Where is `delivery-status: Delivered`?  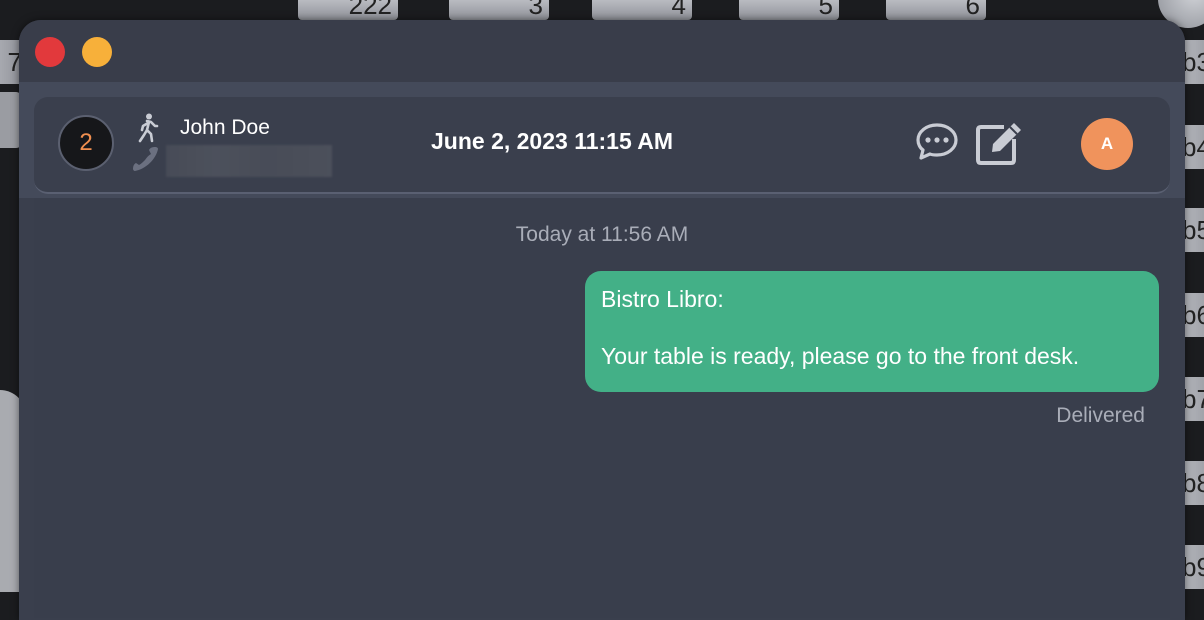 delivery-status: Delivered is located at coordinates (1100, 415).